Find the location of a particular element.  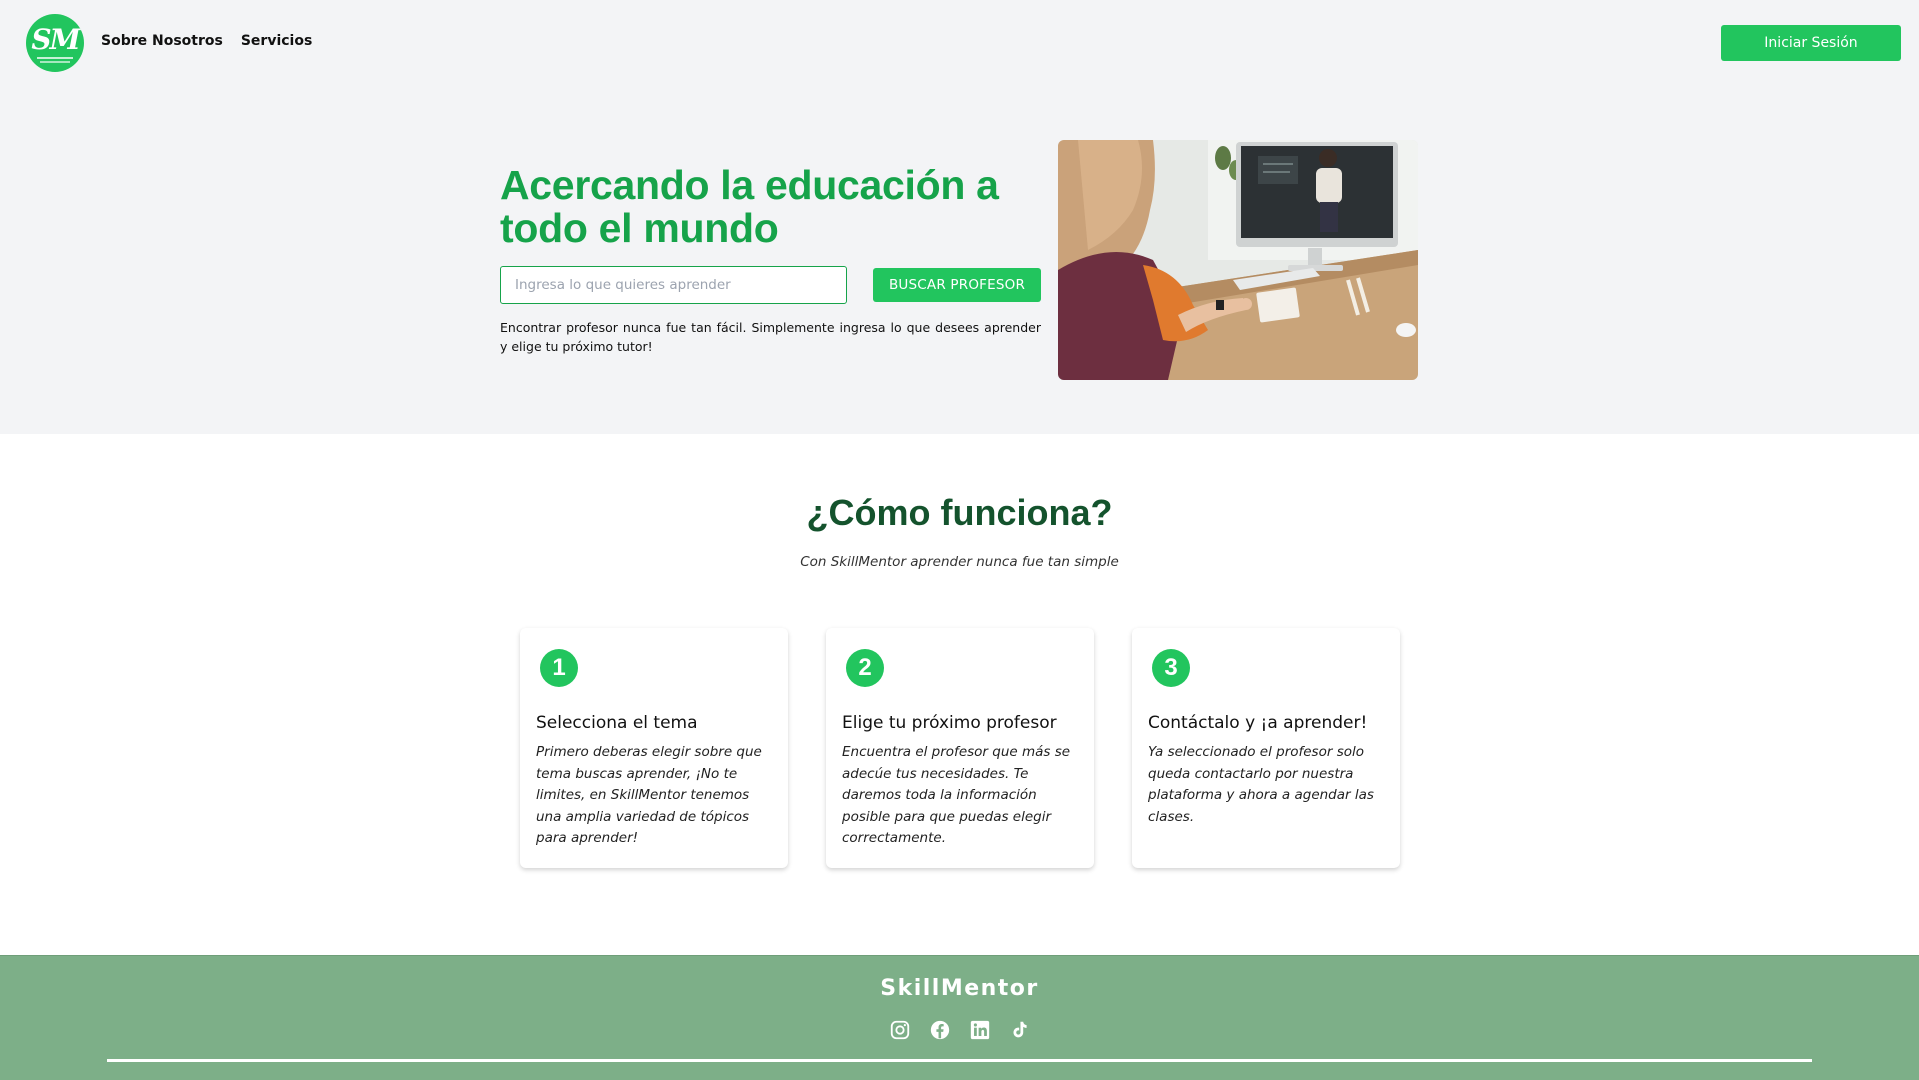

social-links is located at coordinates (959, 1030).